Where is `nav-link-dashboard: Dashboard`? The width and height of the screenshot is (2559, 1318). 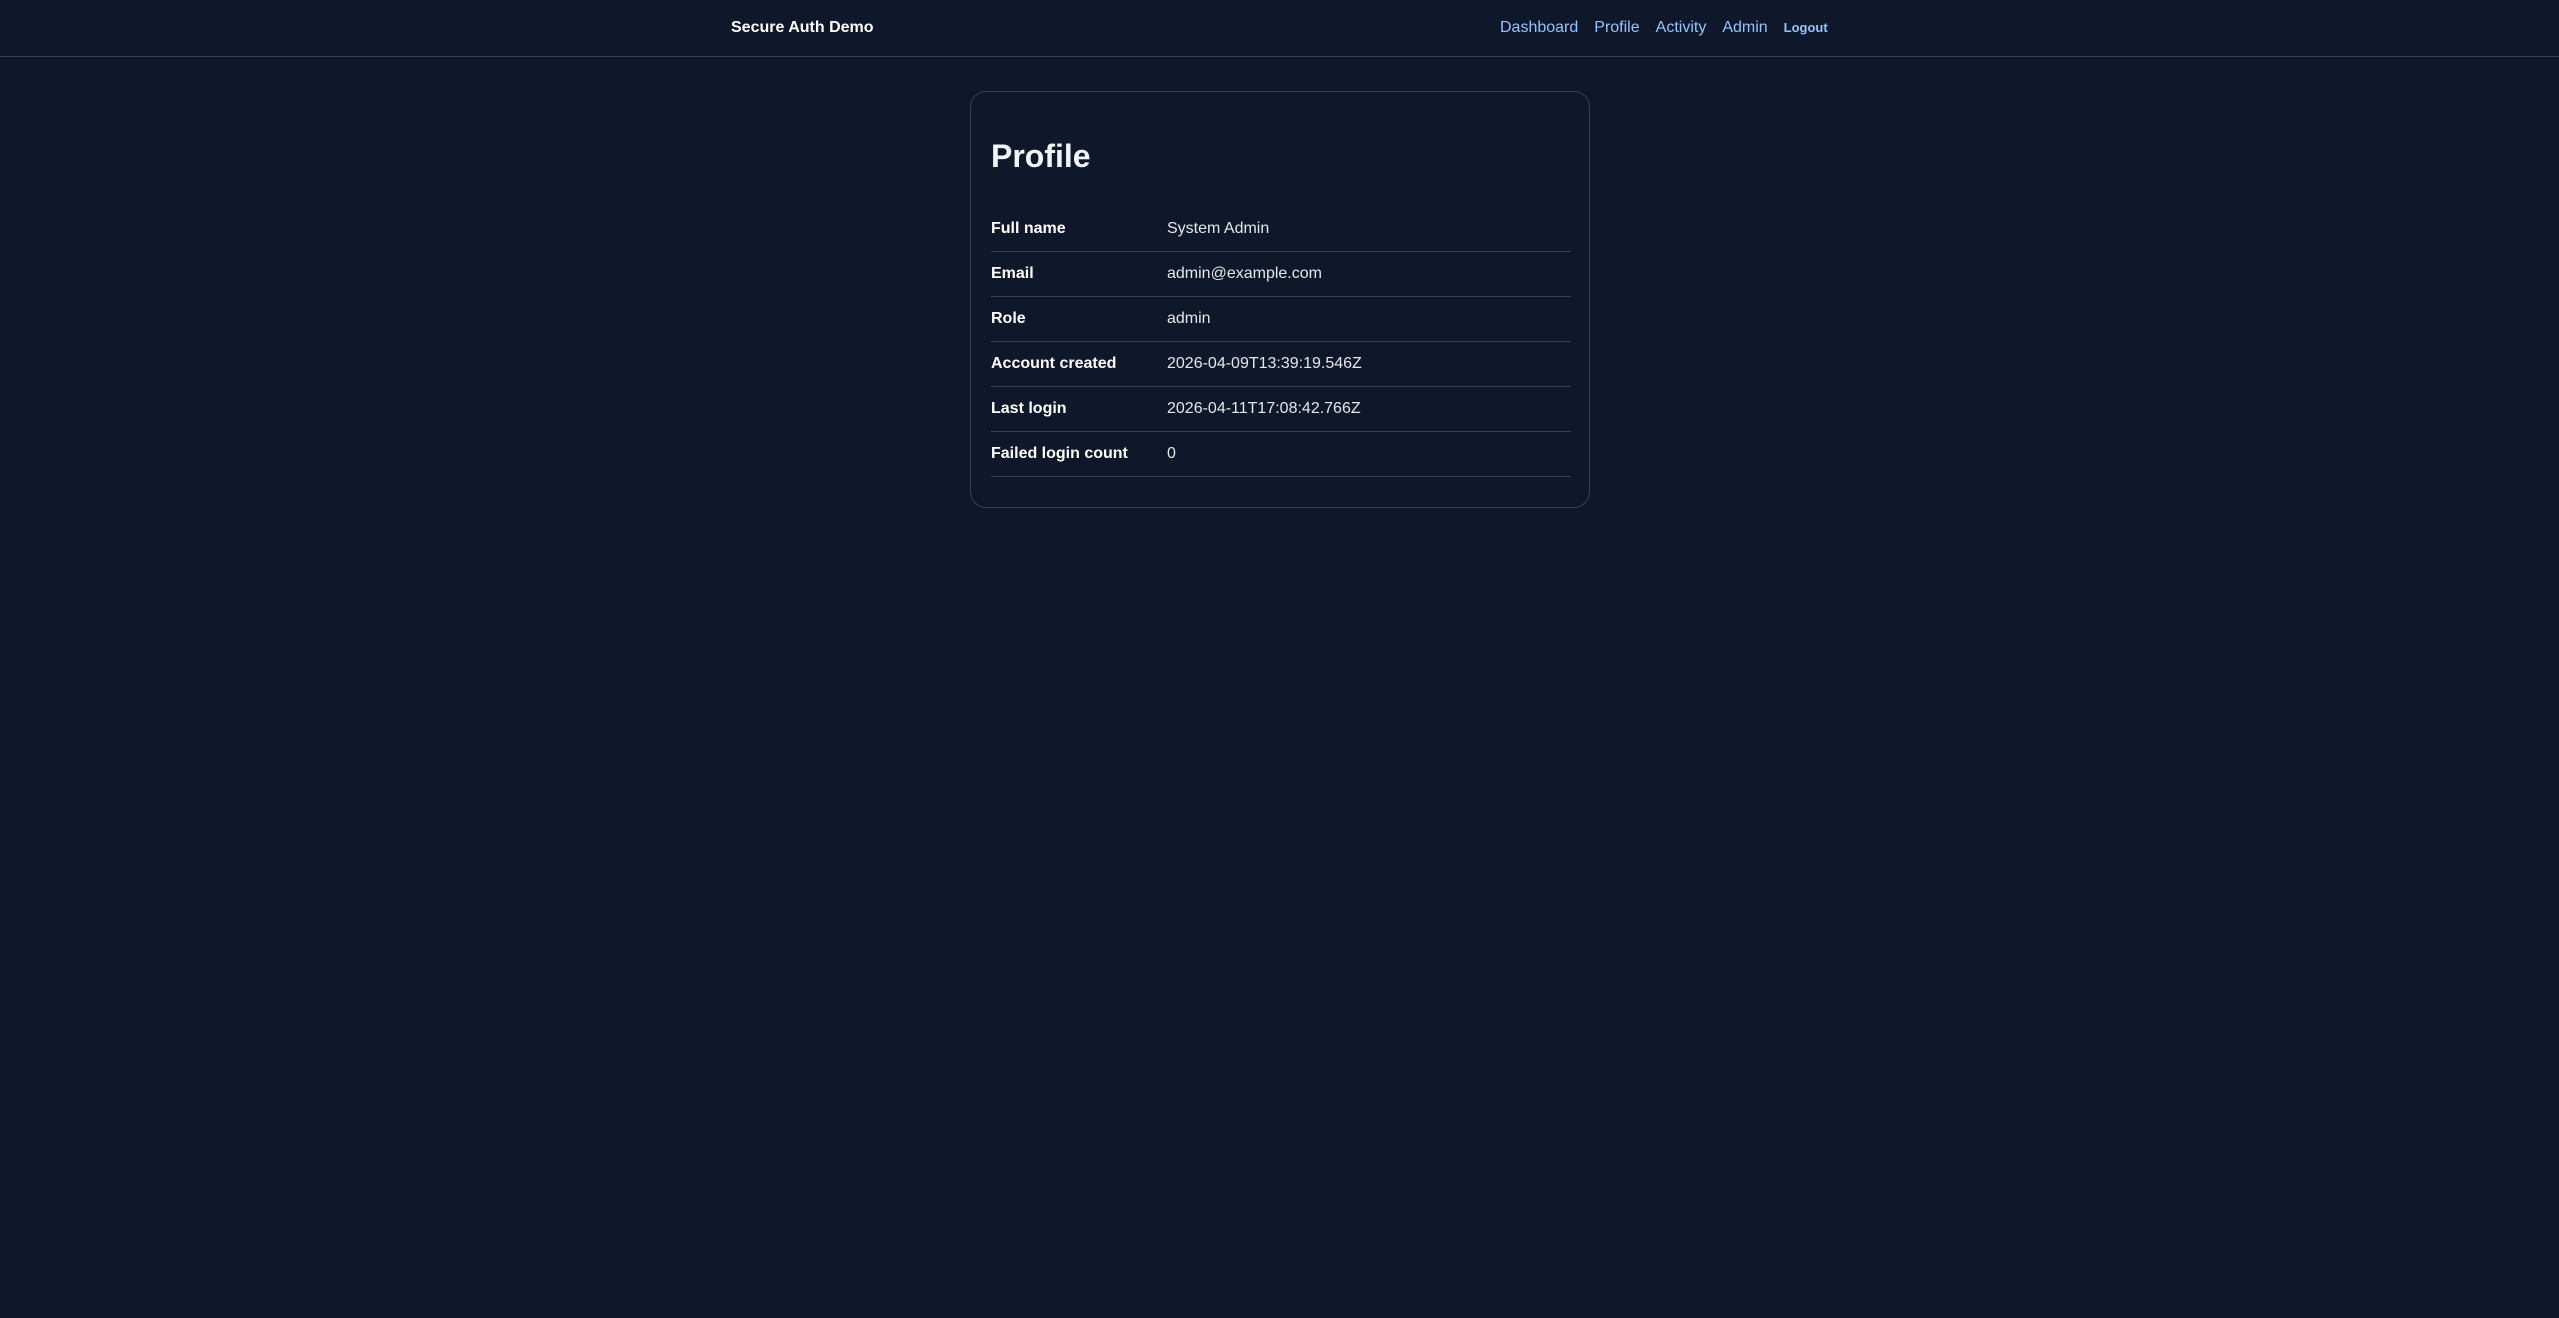
nav-link-dashboard: Dashboard is located at coordinates (1539, 28).